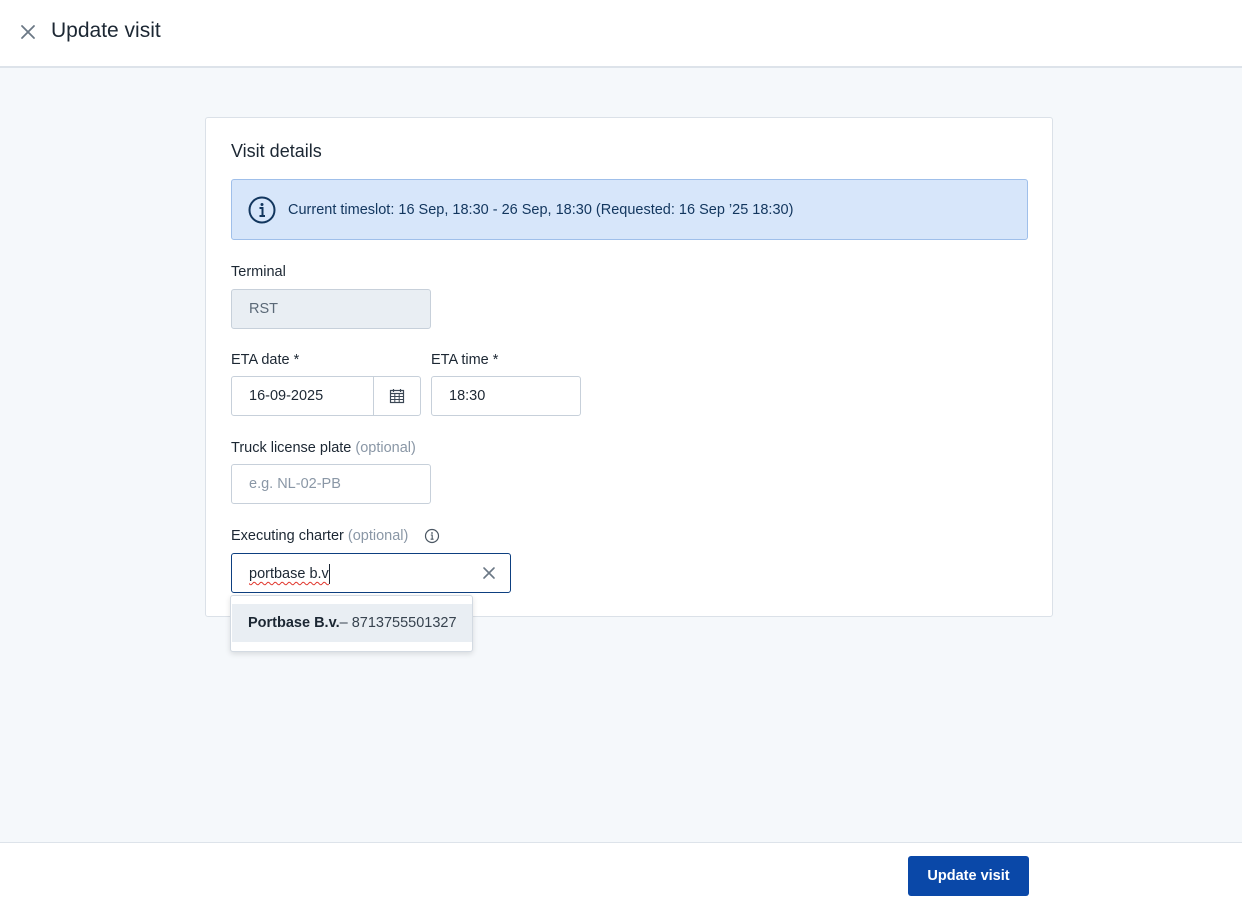 This screenshot has height=903, width=1242. Describe the element at coordinates (621, 872) in the screenshot. I see `footer-bar: Update visit` at that location.